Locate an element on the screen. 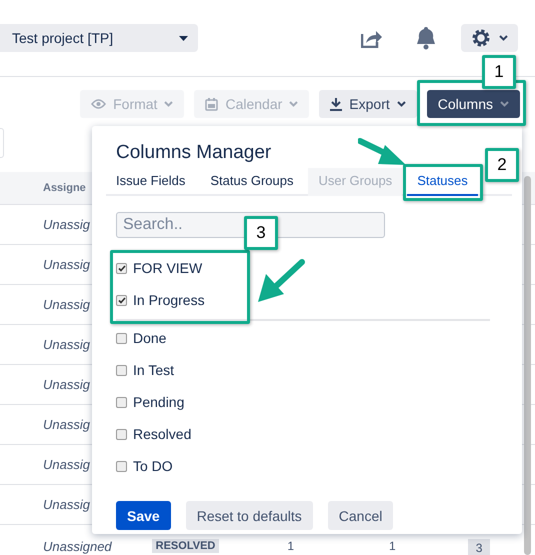  action-button: Reset to defaults is located at coordinates (249, 515).